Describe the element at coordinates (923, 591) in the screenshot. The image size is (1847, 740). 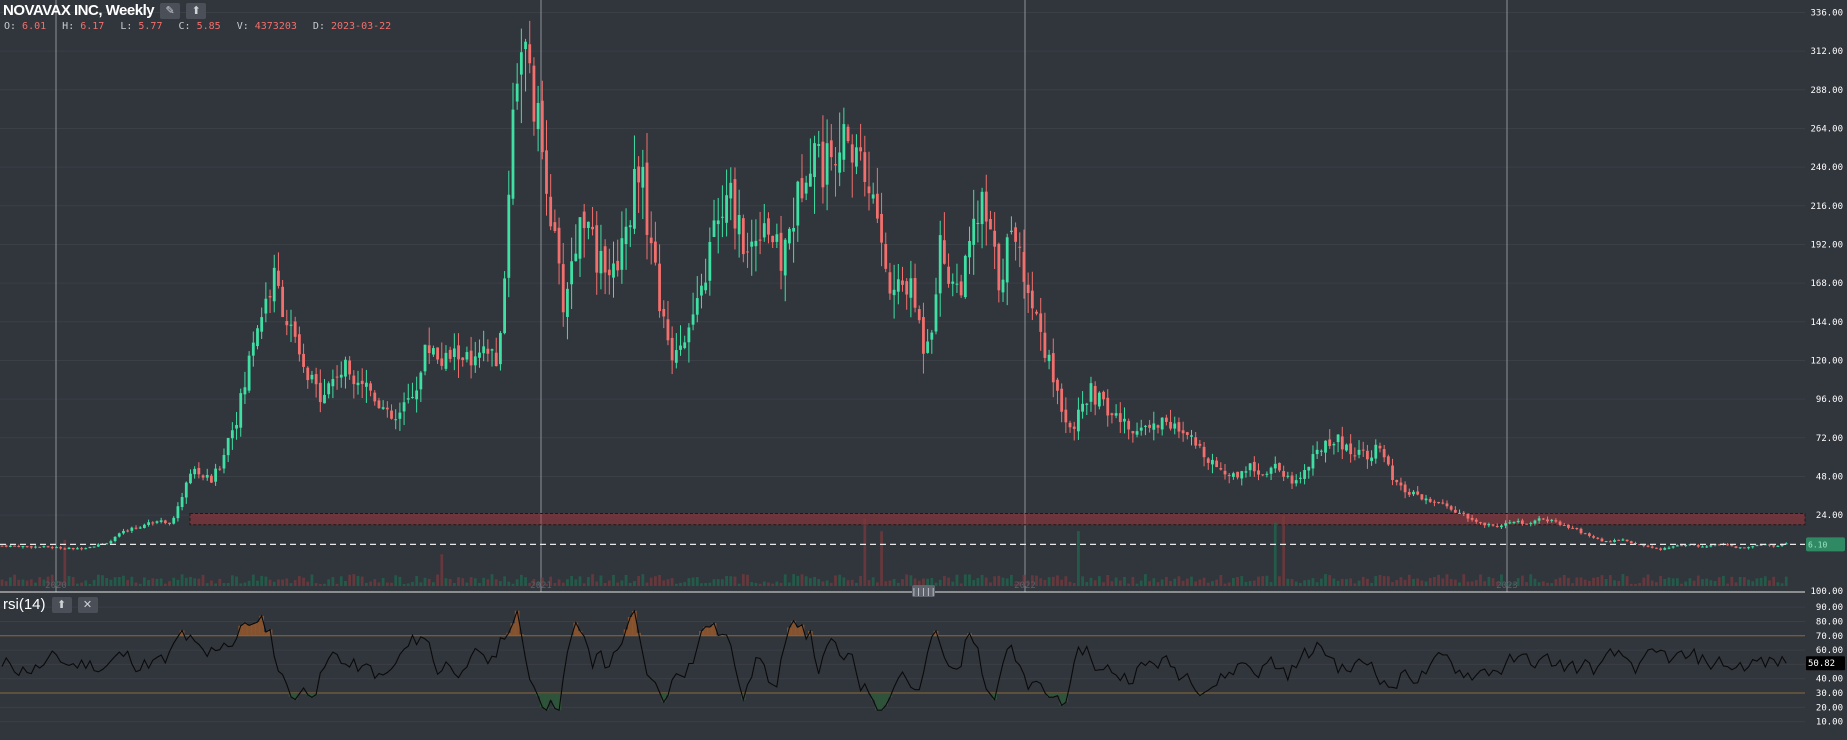
I see `drag-handle-icon: |||||` at that location.